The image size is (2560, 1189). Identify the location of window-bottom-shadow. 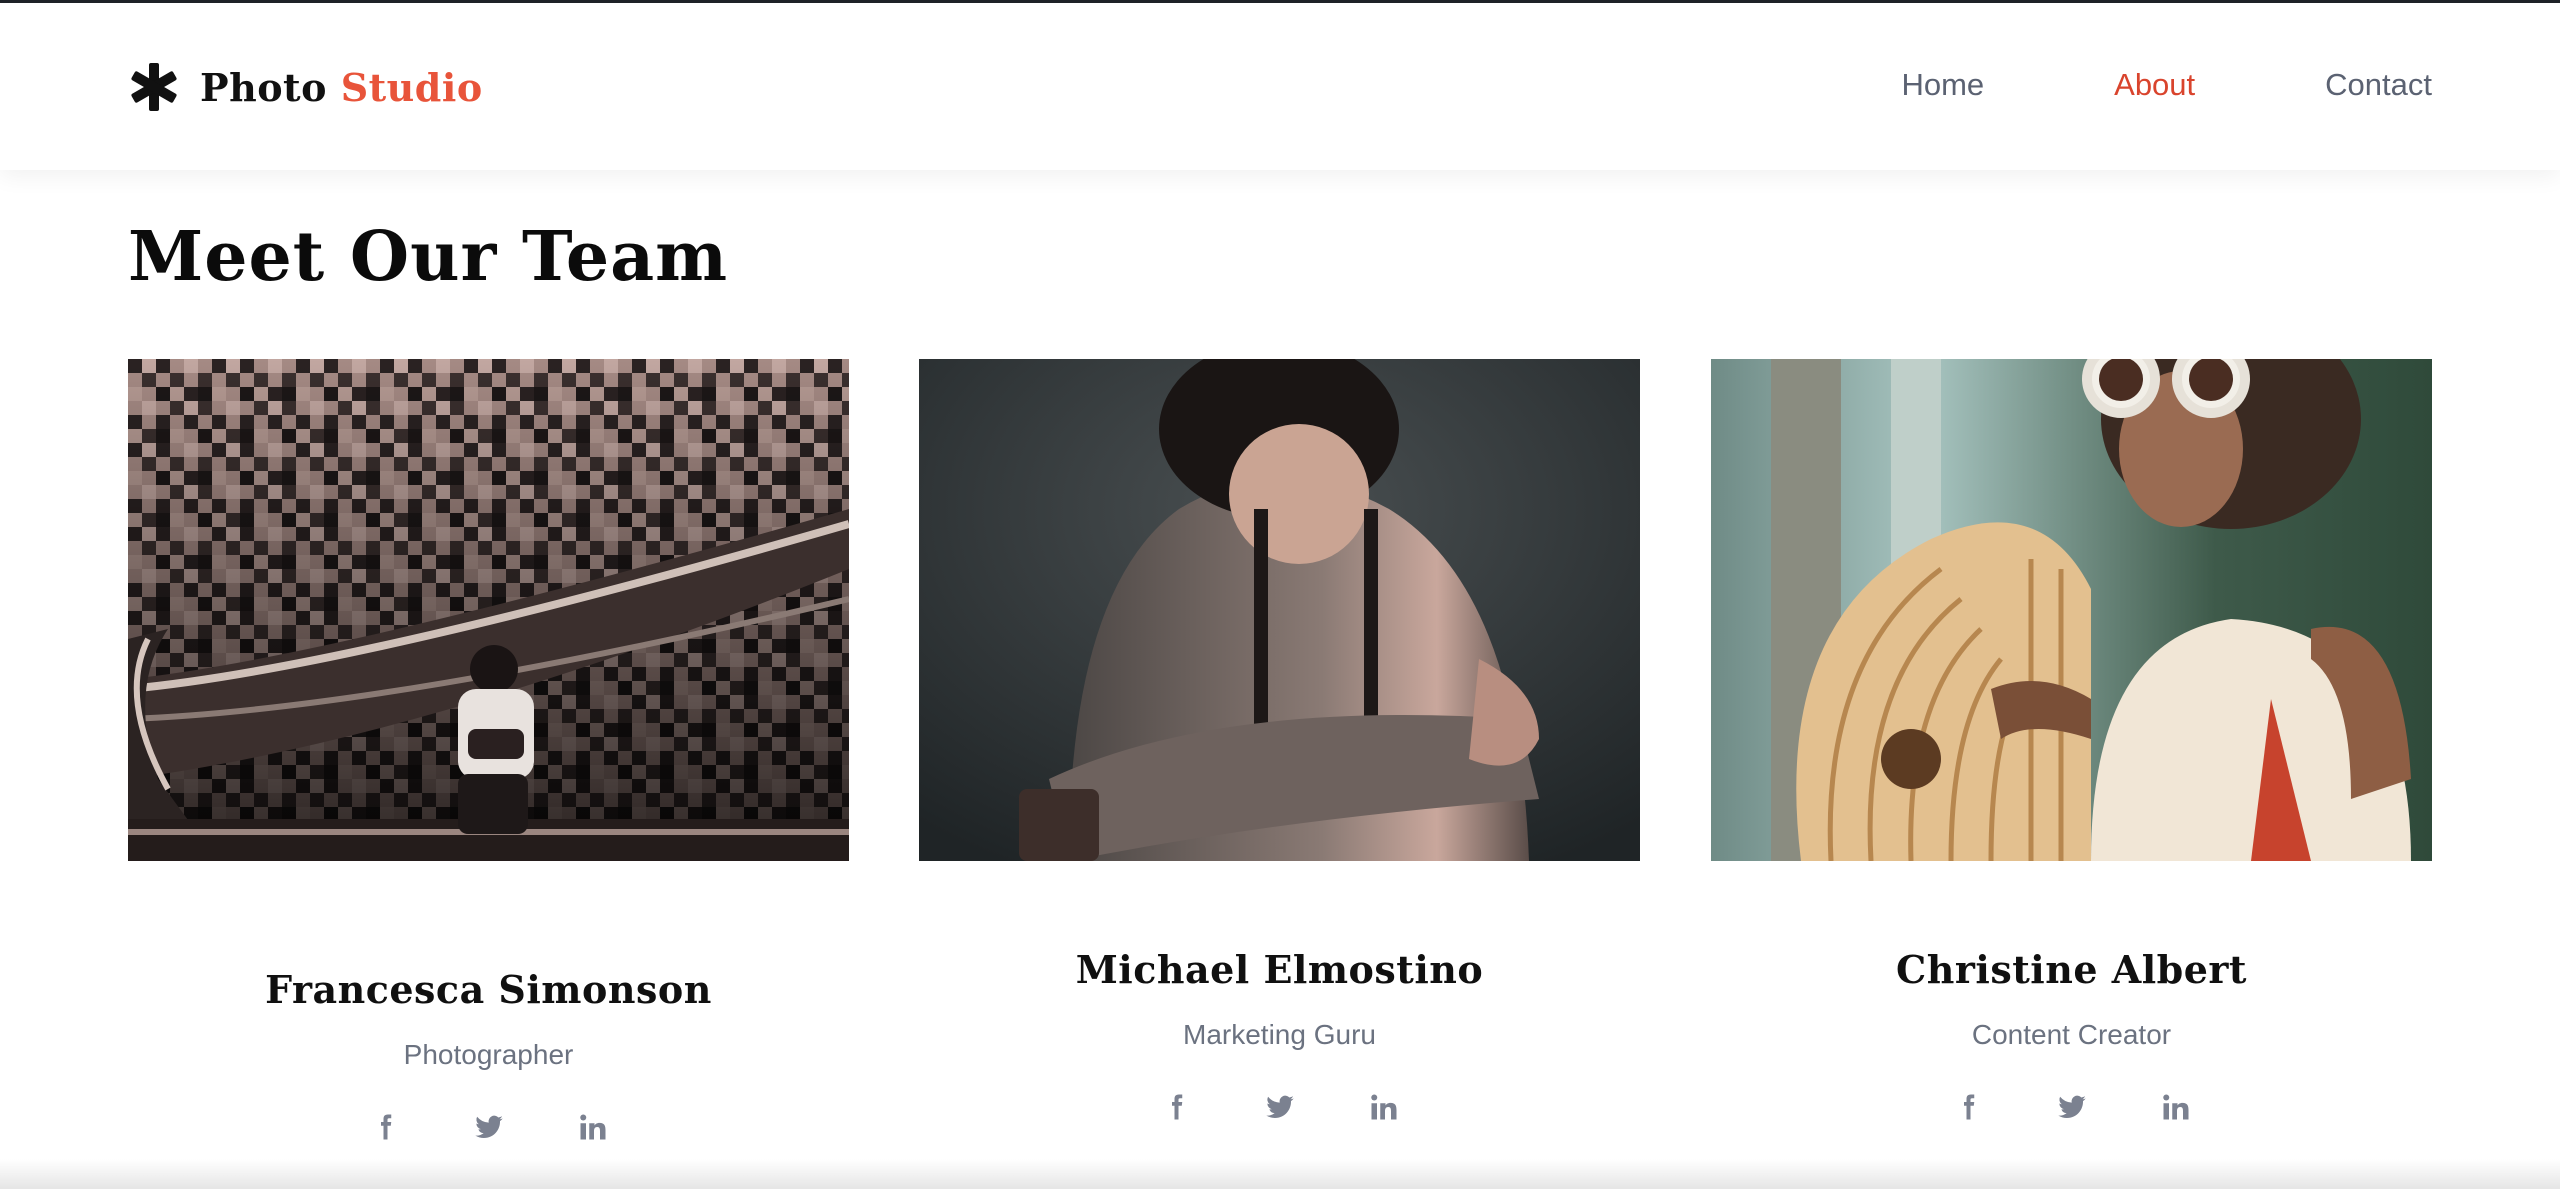
(1280, 1174).